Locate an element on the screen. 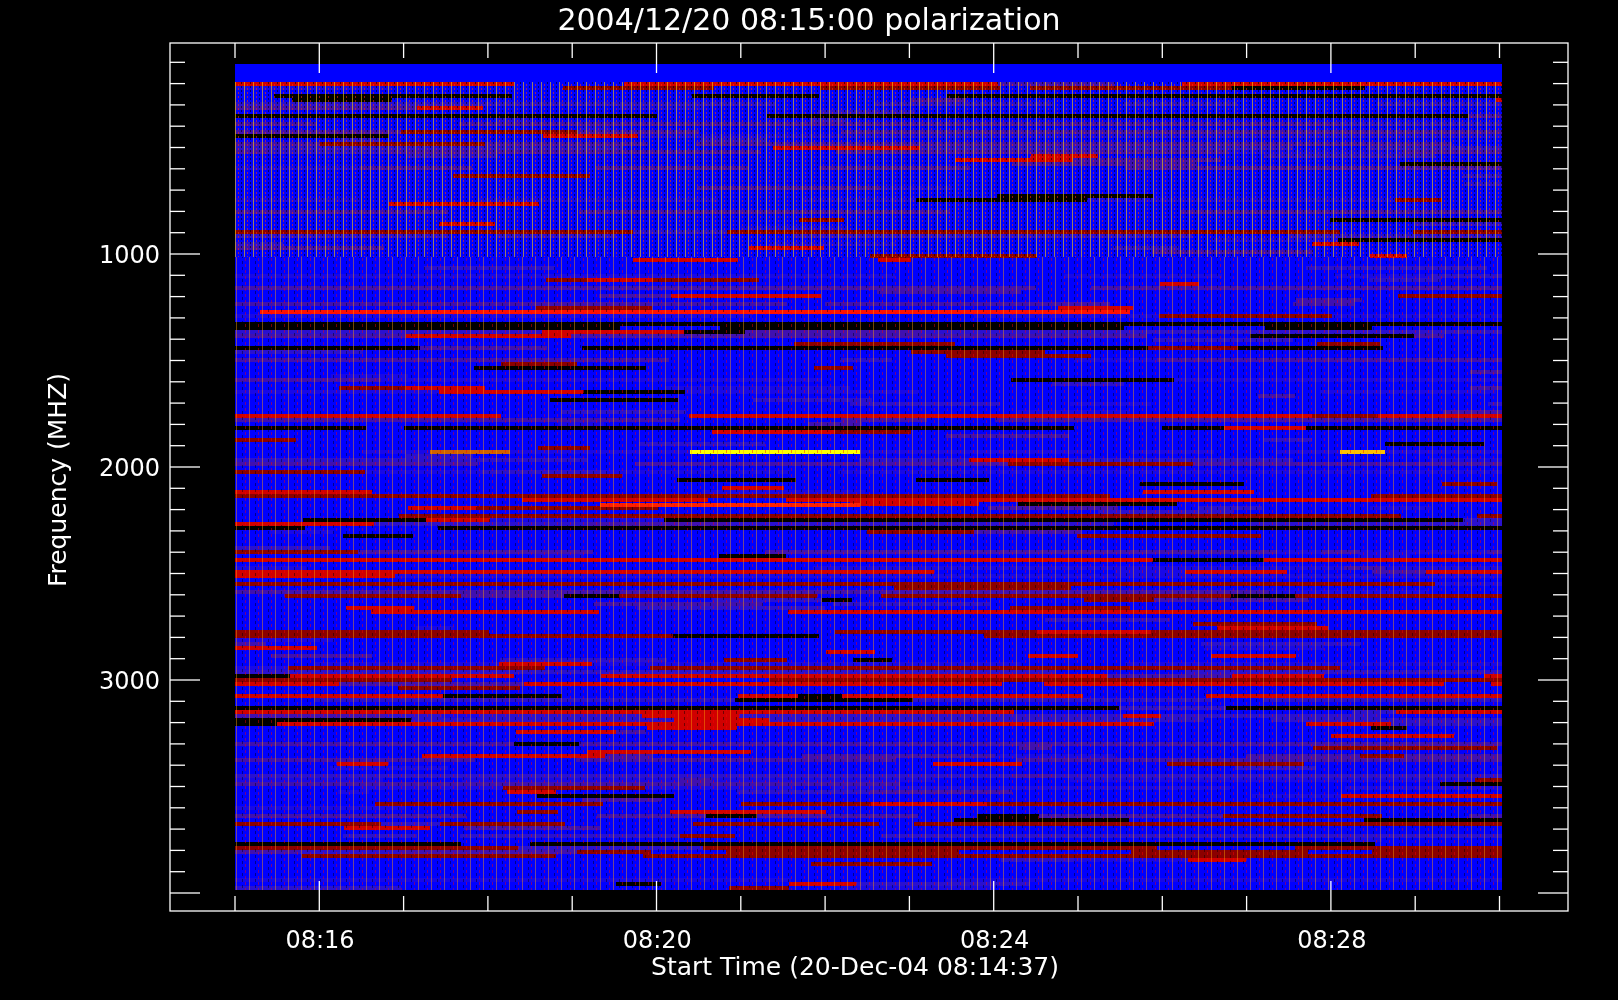  y-tick-label: 3000 is located at coordinates (129, 681).